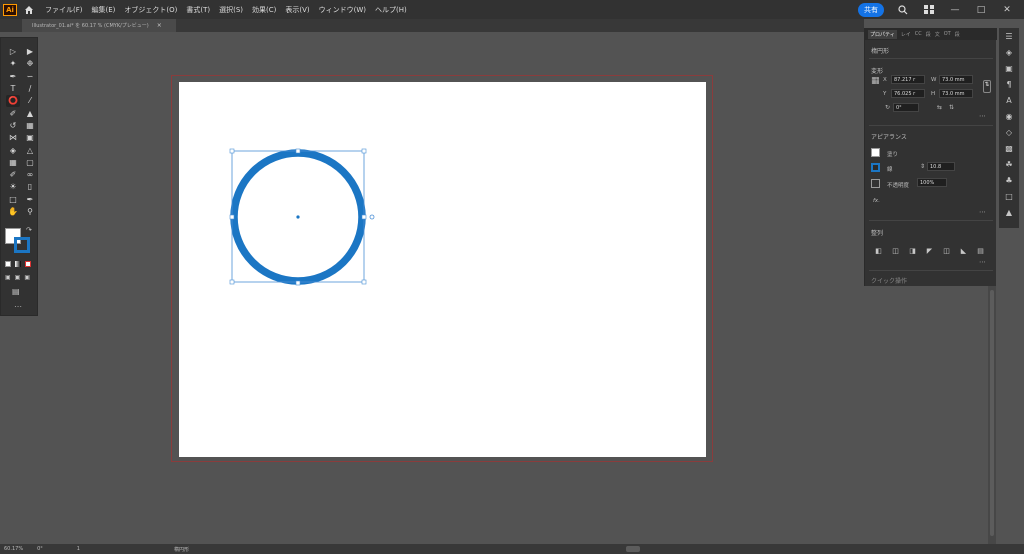 The height and width of the screenshot is (554, 1024). What do you see at coordinates (898, 186) in the screenshot?
I see `opacity-label: 不透明度` at bounding box center [898, 186].